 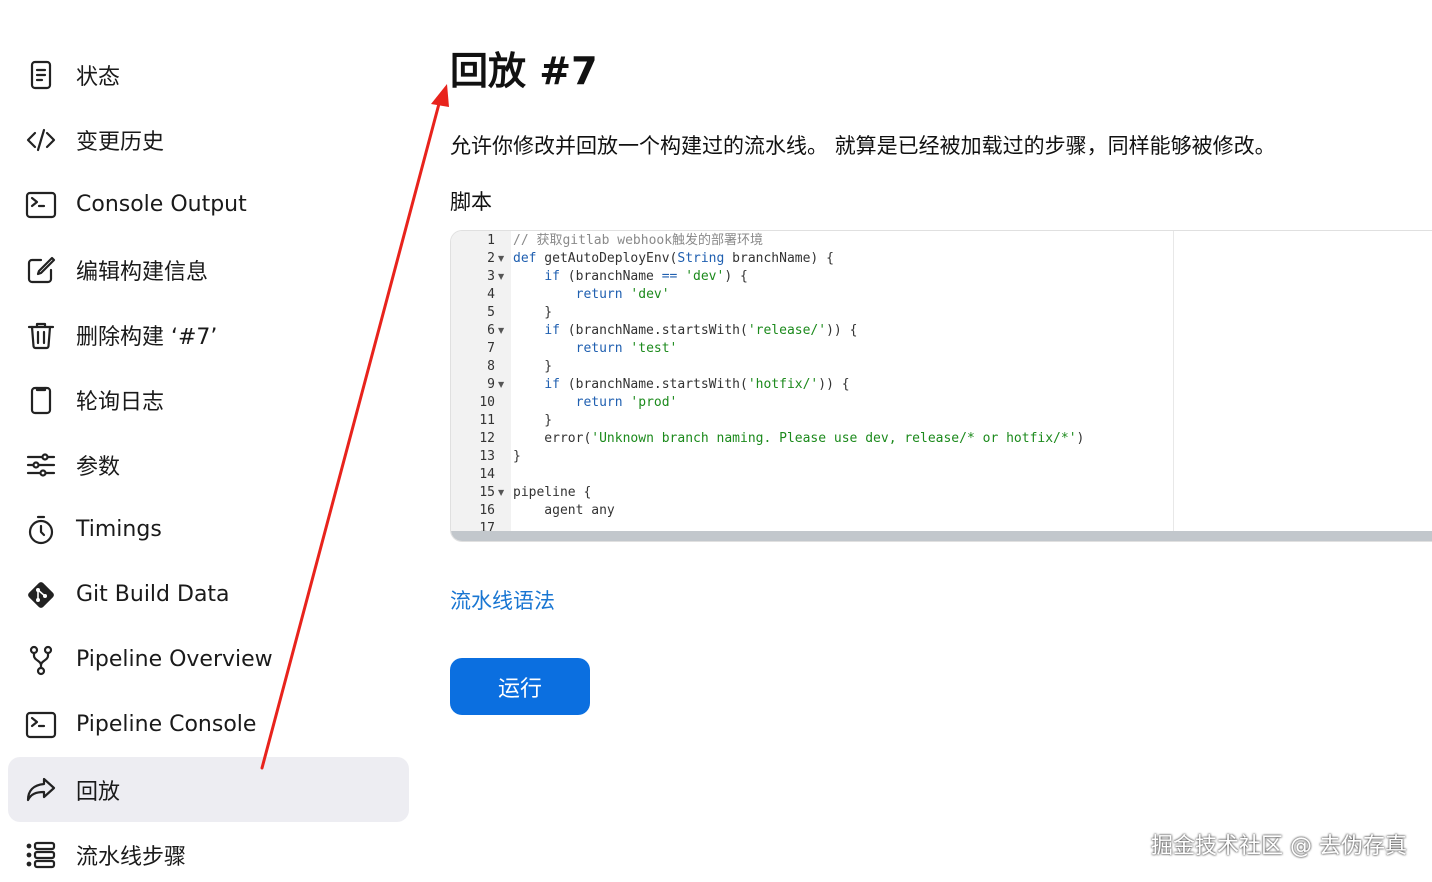 What do you see at coordinates (552, 493) in the screenshot?
I see `code-line: pipeline {` at bounding box center [552, 493].